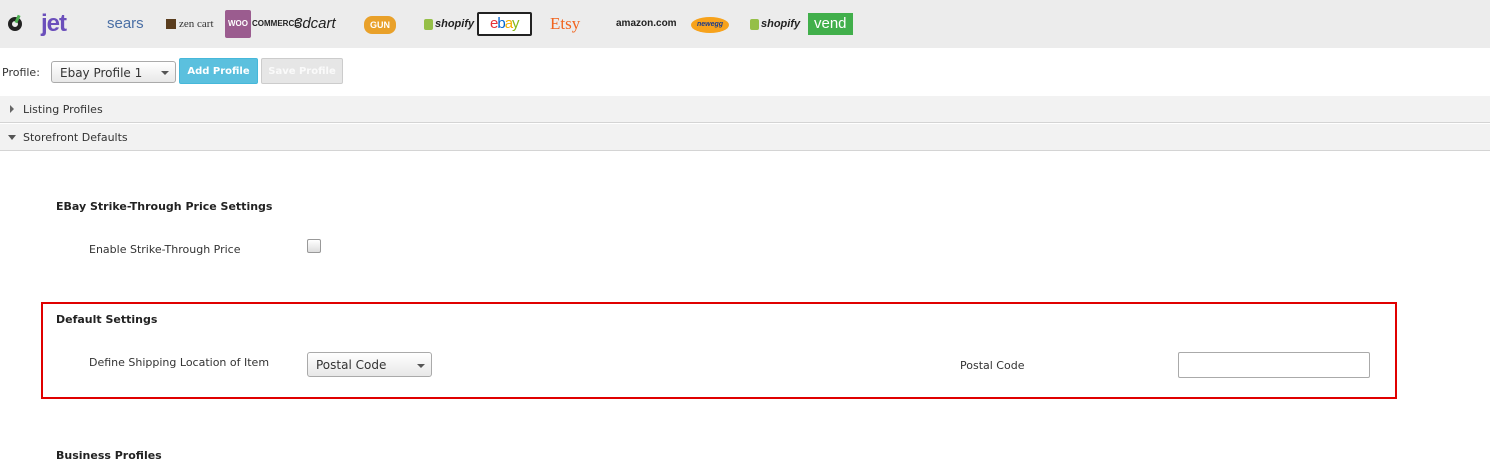  I want to click on shipping-location-select: Postal Code, so click(369, 364).